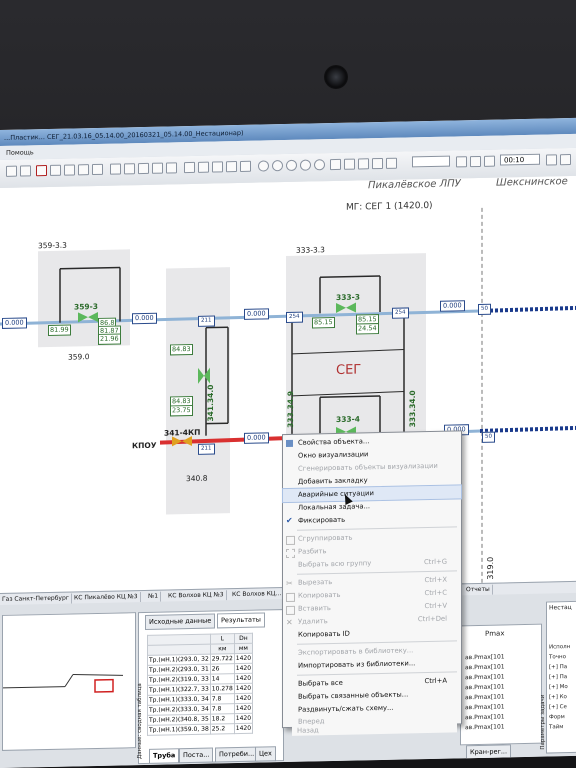  I want to click on menu-item-fix: ✔ Фиксировать, so click(372, 519).